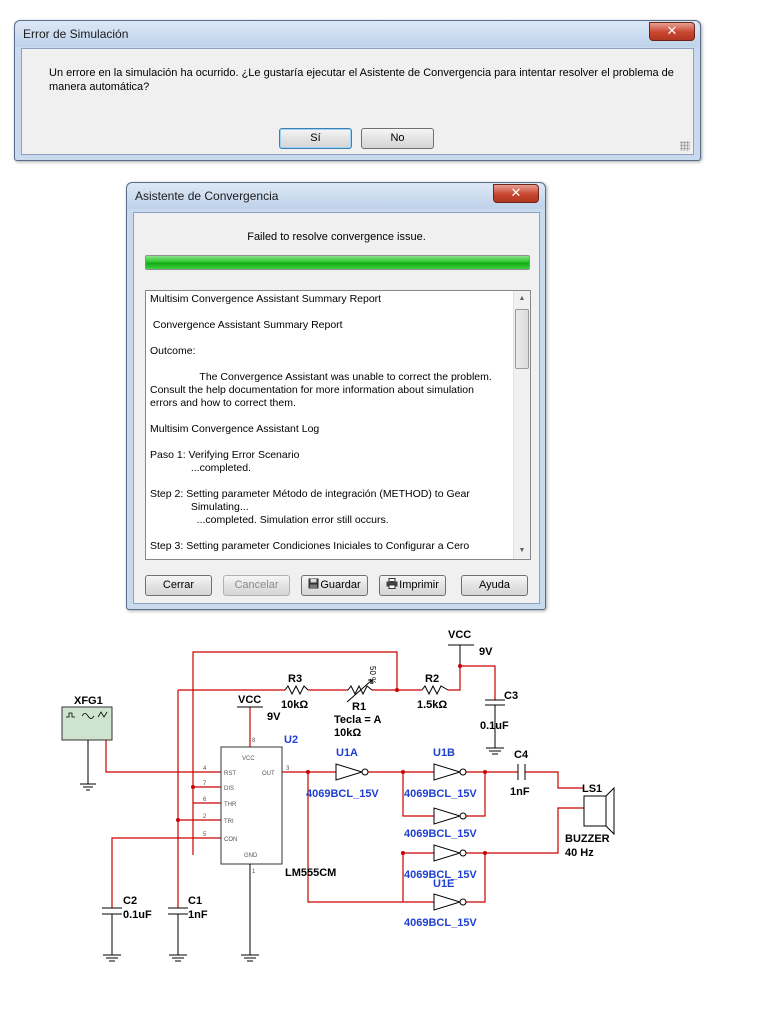 The height and width of the screenshot is (1024, 776). Describe the element at coordinates (579, 853) in the screenshot. I see `ls1-frequency: 40 Hz` at that location.